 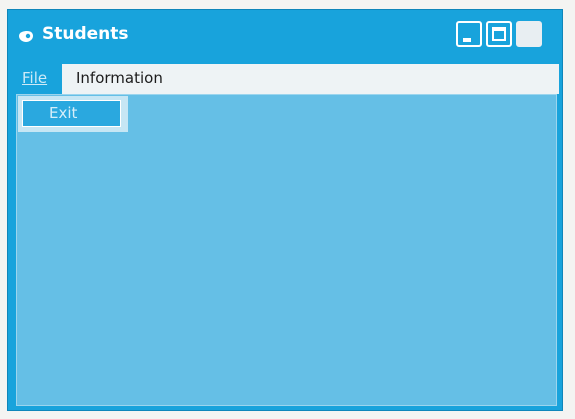 I want to click on maximize-button, so click(x=499, y=34).